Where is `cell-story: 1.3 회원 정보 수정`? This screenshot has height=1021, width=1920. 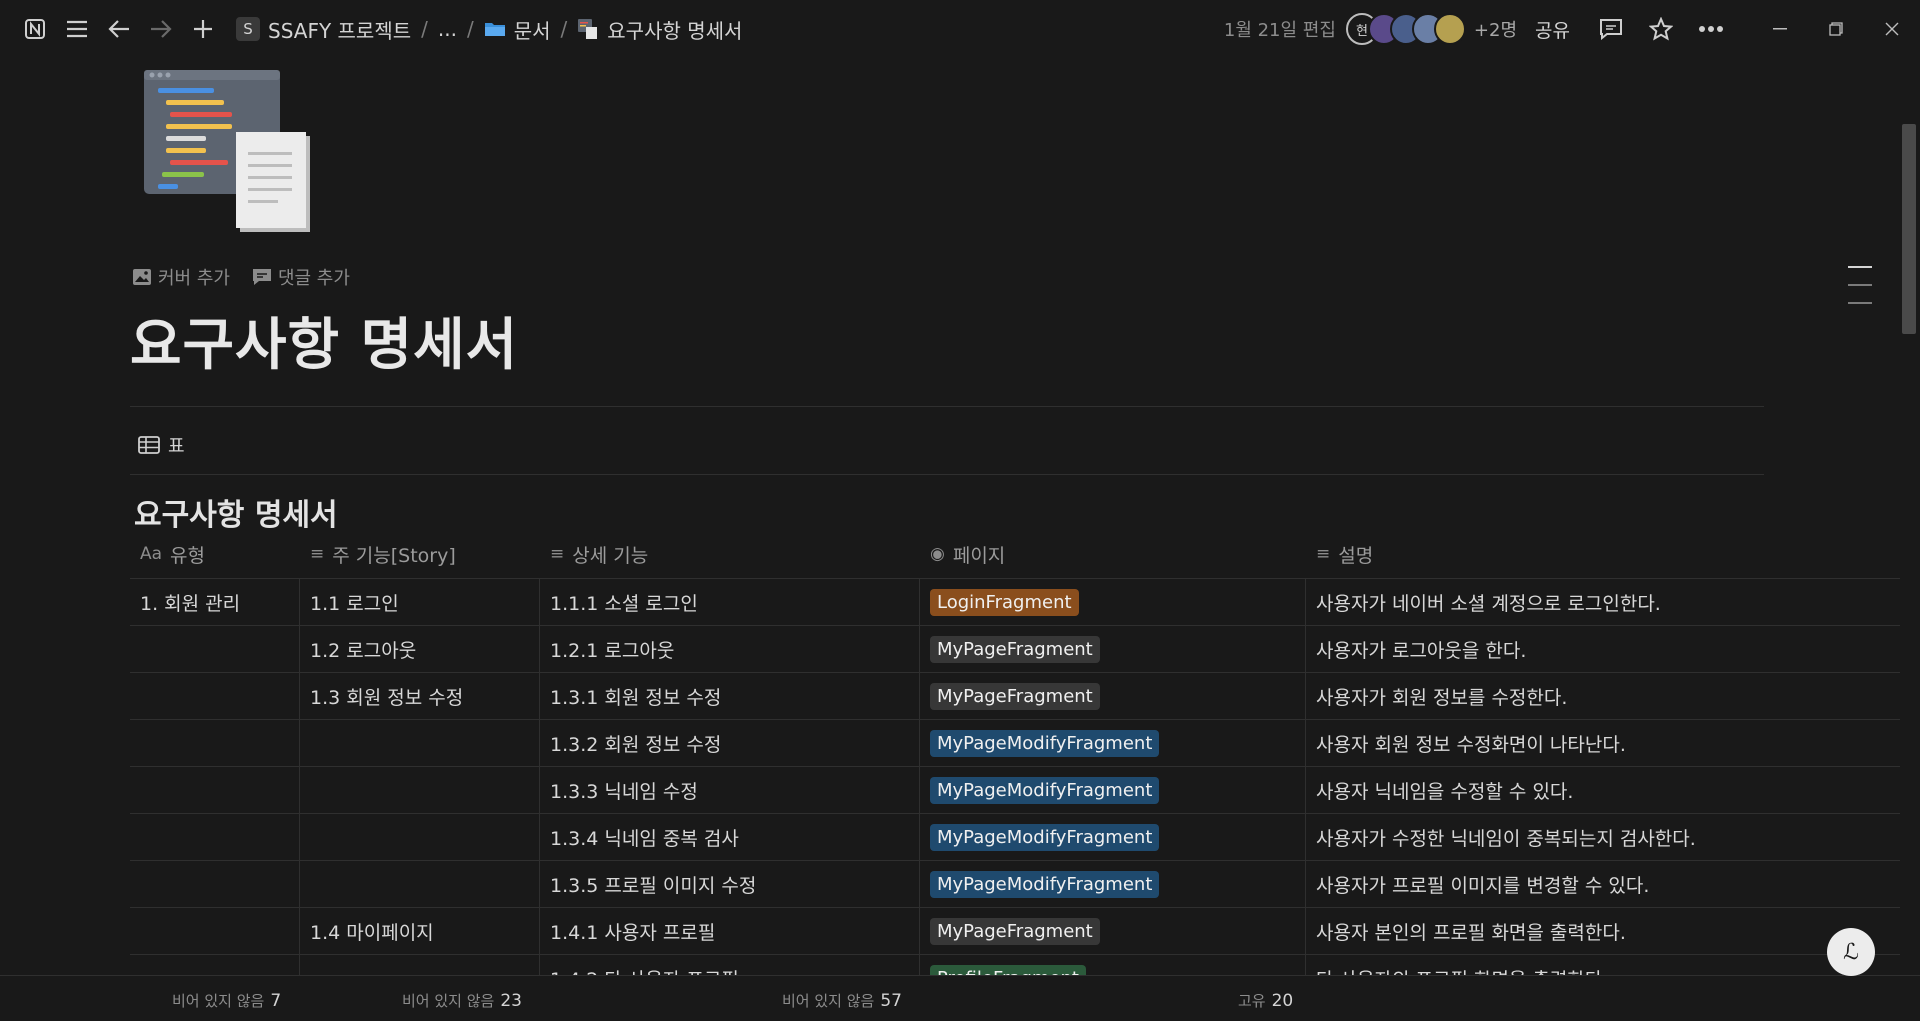 cell-story: 1.3 회원 정보 수정 is located at coordinates (420, 696).